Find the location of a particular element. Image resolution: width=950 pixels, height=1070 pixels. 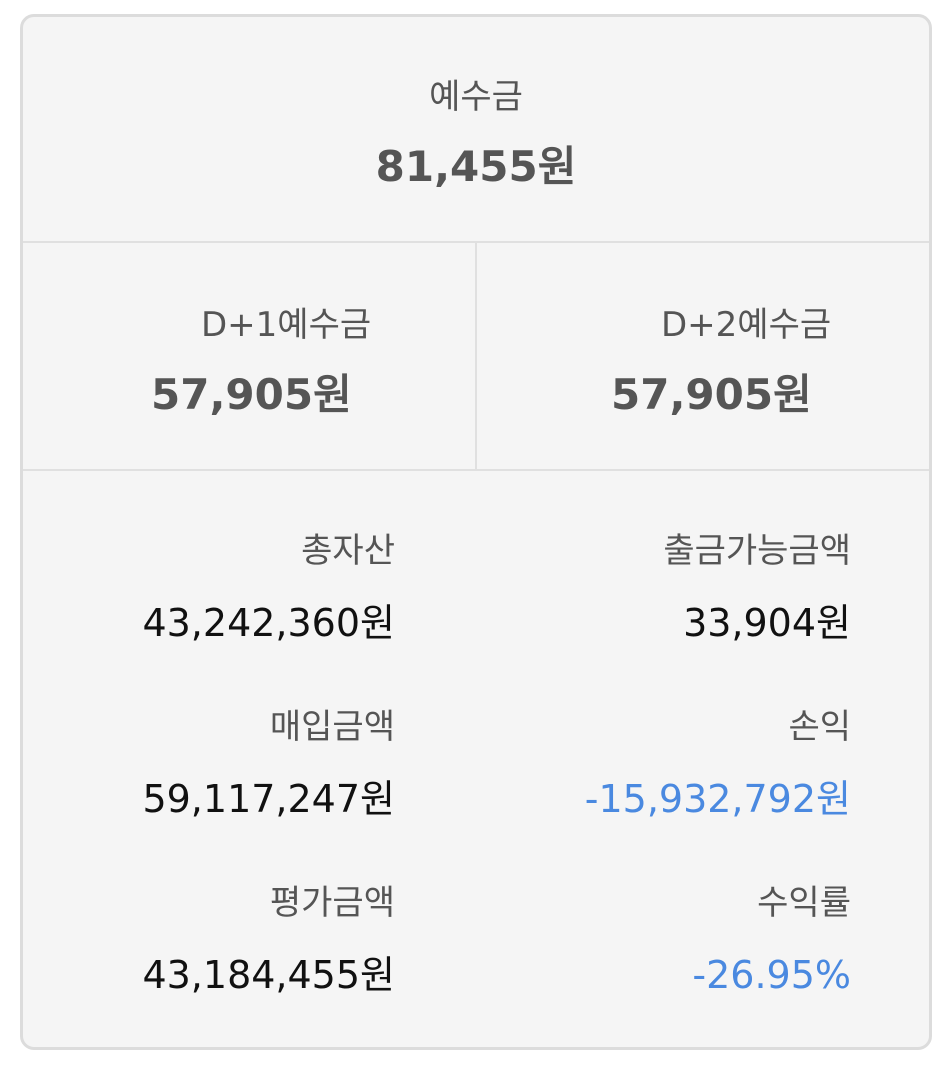

total-assets-label: 총자산 is located at coordinates (348, 551).